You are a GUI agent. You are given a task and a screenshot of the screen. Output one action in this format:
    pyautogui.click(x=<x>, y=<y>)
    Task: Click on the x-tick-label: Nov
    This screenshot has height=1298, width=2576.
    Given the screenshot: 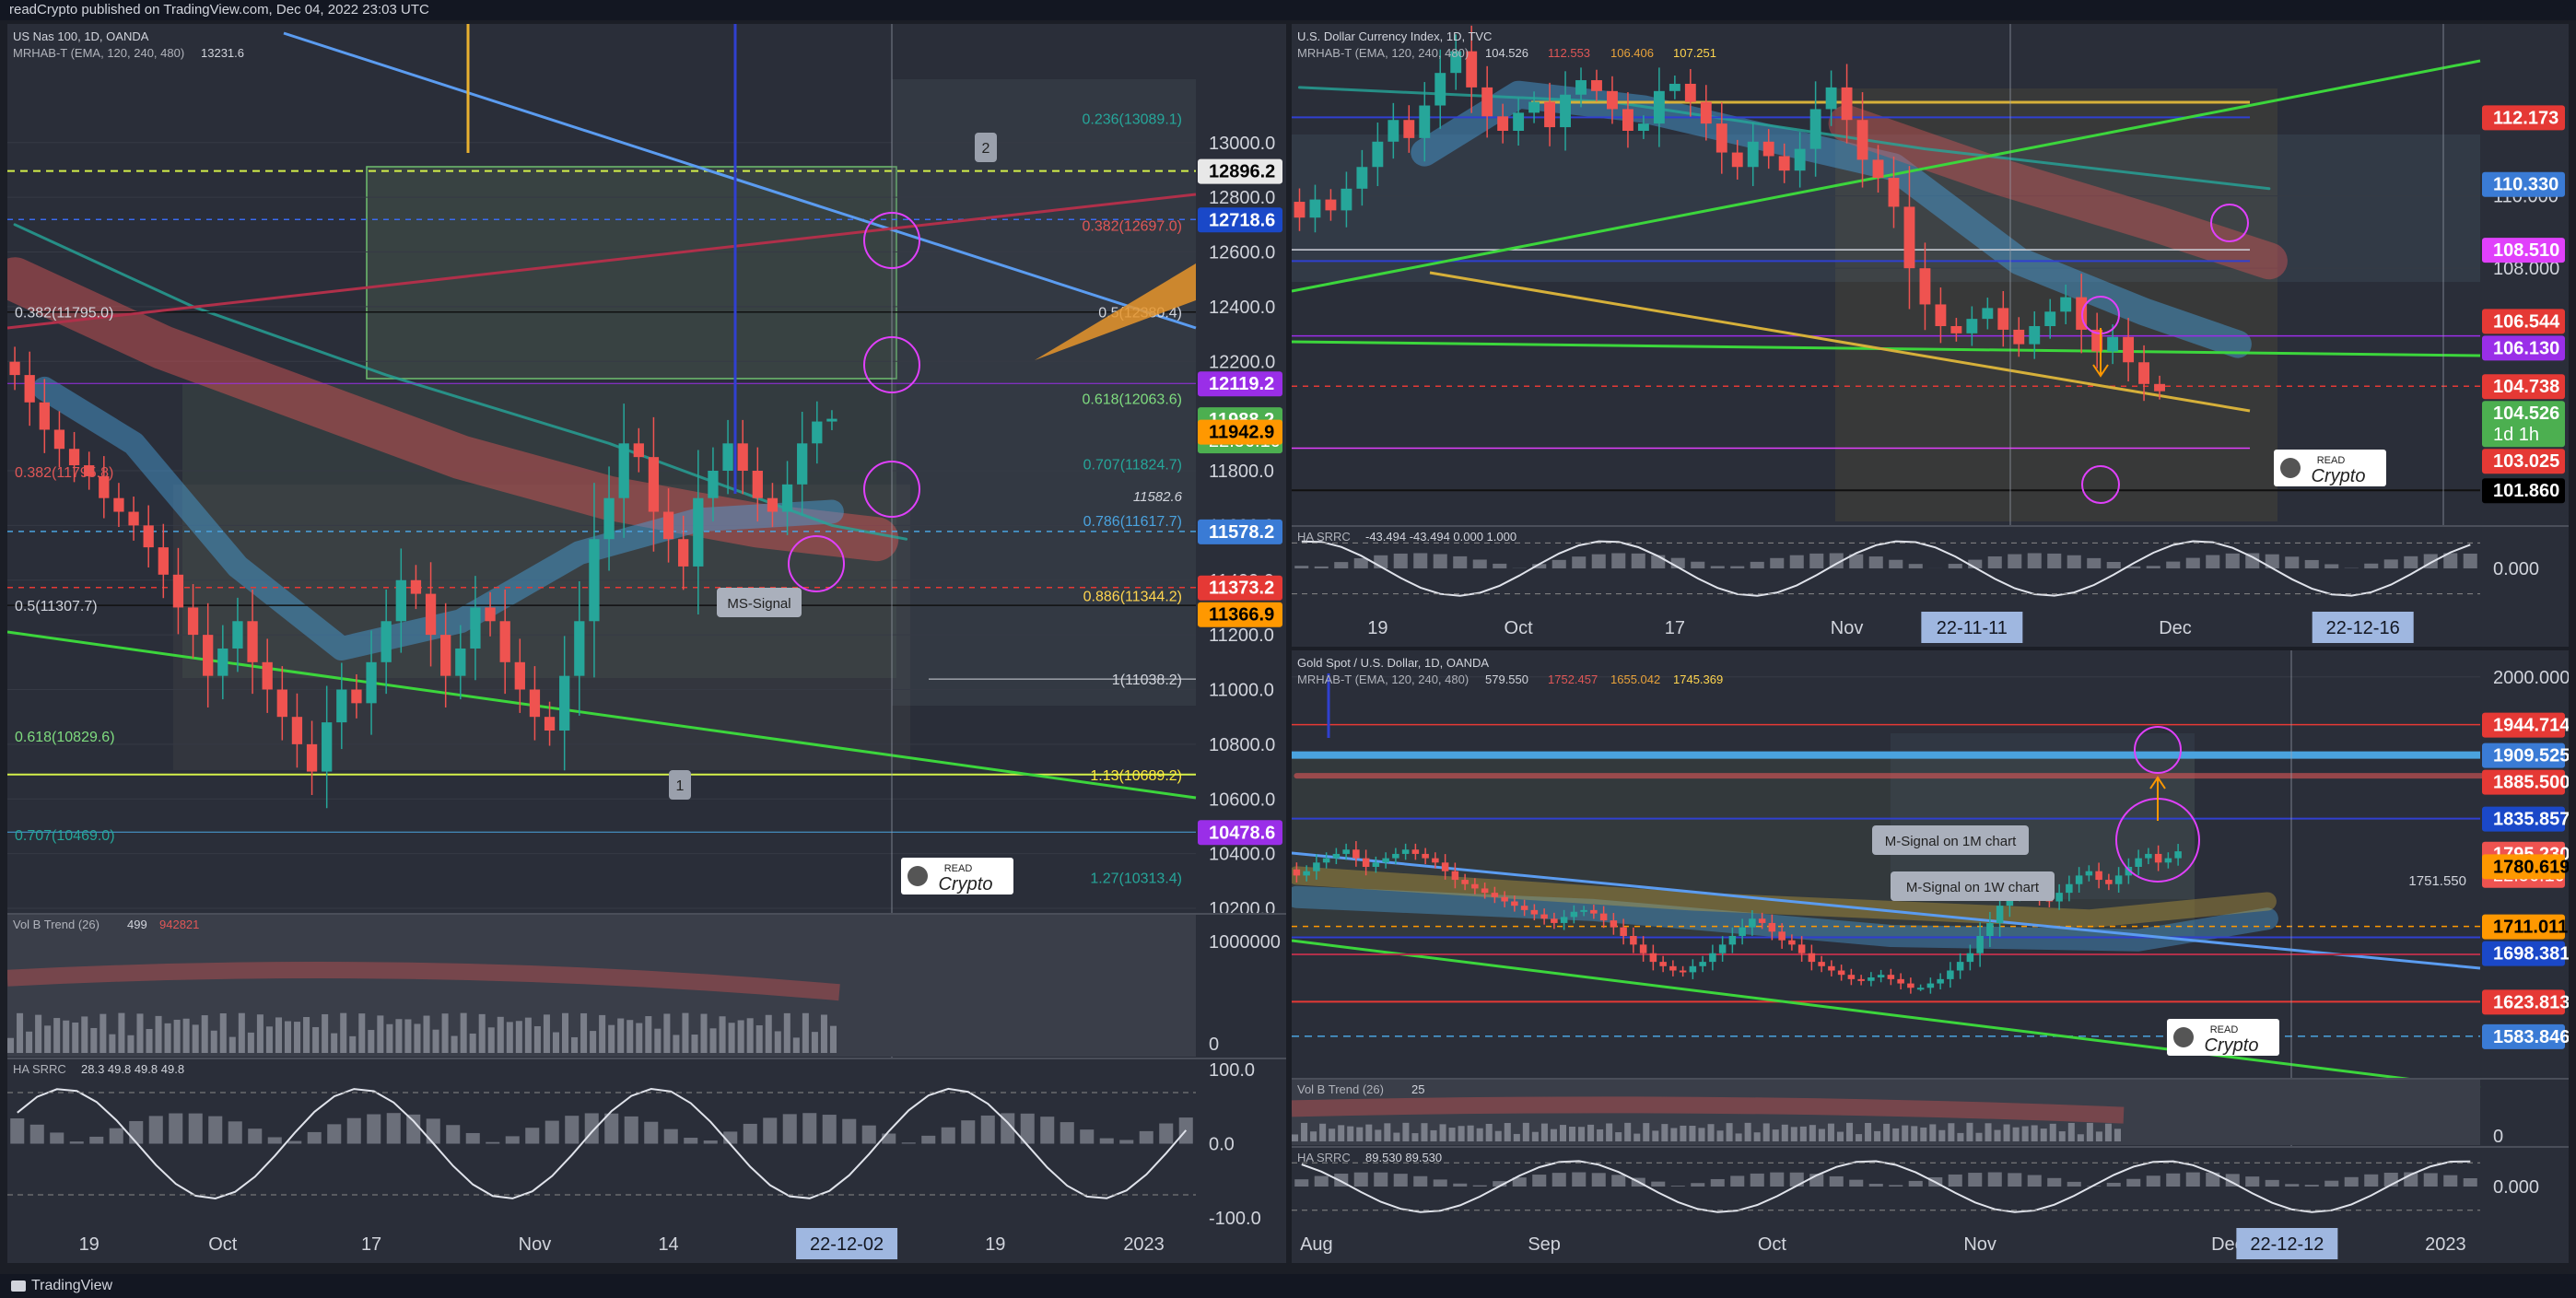 What is the action you would take?
    pyautogui.click(x=535, y=1244)
    